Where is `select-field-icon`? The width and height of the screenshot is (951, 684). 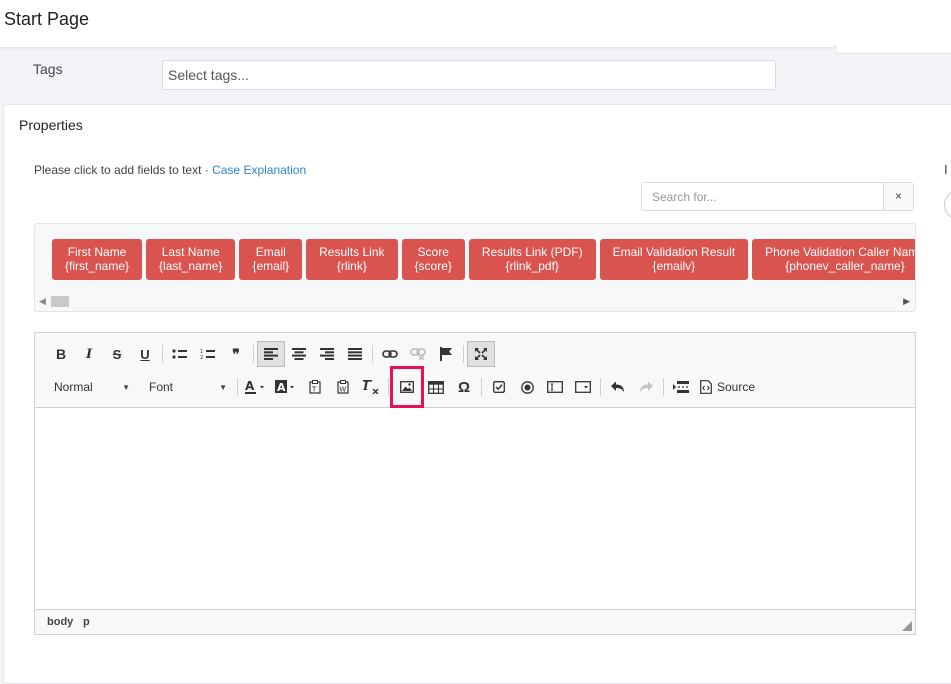
select-field-icon is located at coordinates (583, 387).